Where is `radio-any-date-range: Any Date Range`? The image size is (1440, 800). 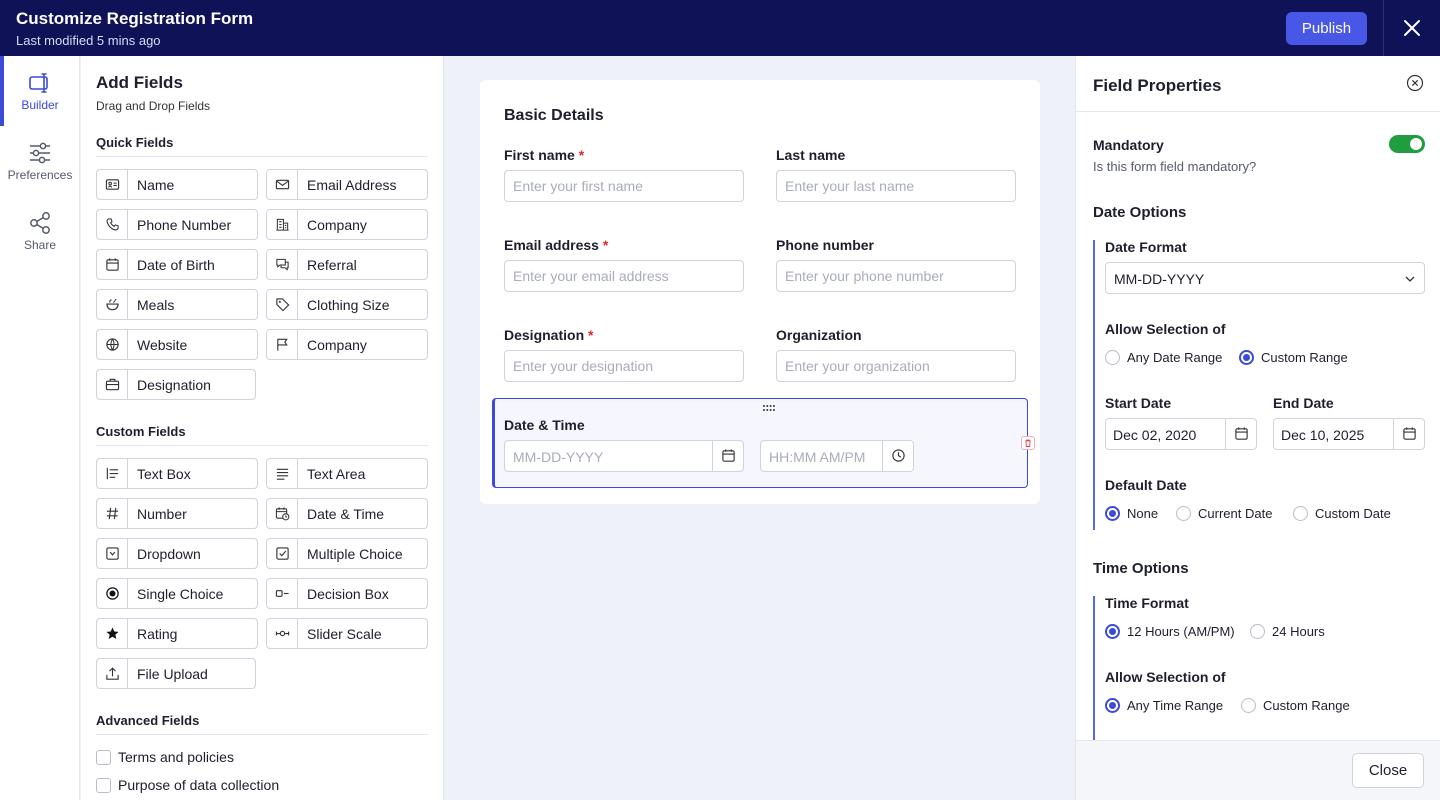 radio-any-date-range: Any Date Range is located at coordinates (1163, 357).